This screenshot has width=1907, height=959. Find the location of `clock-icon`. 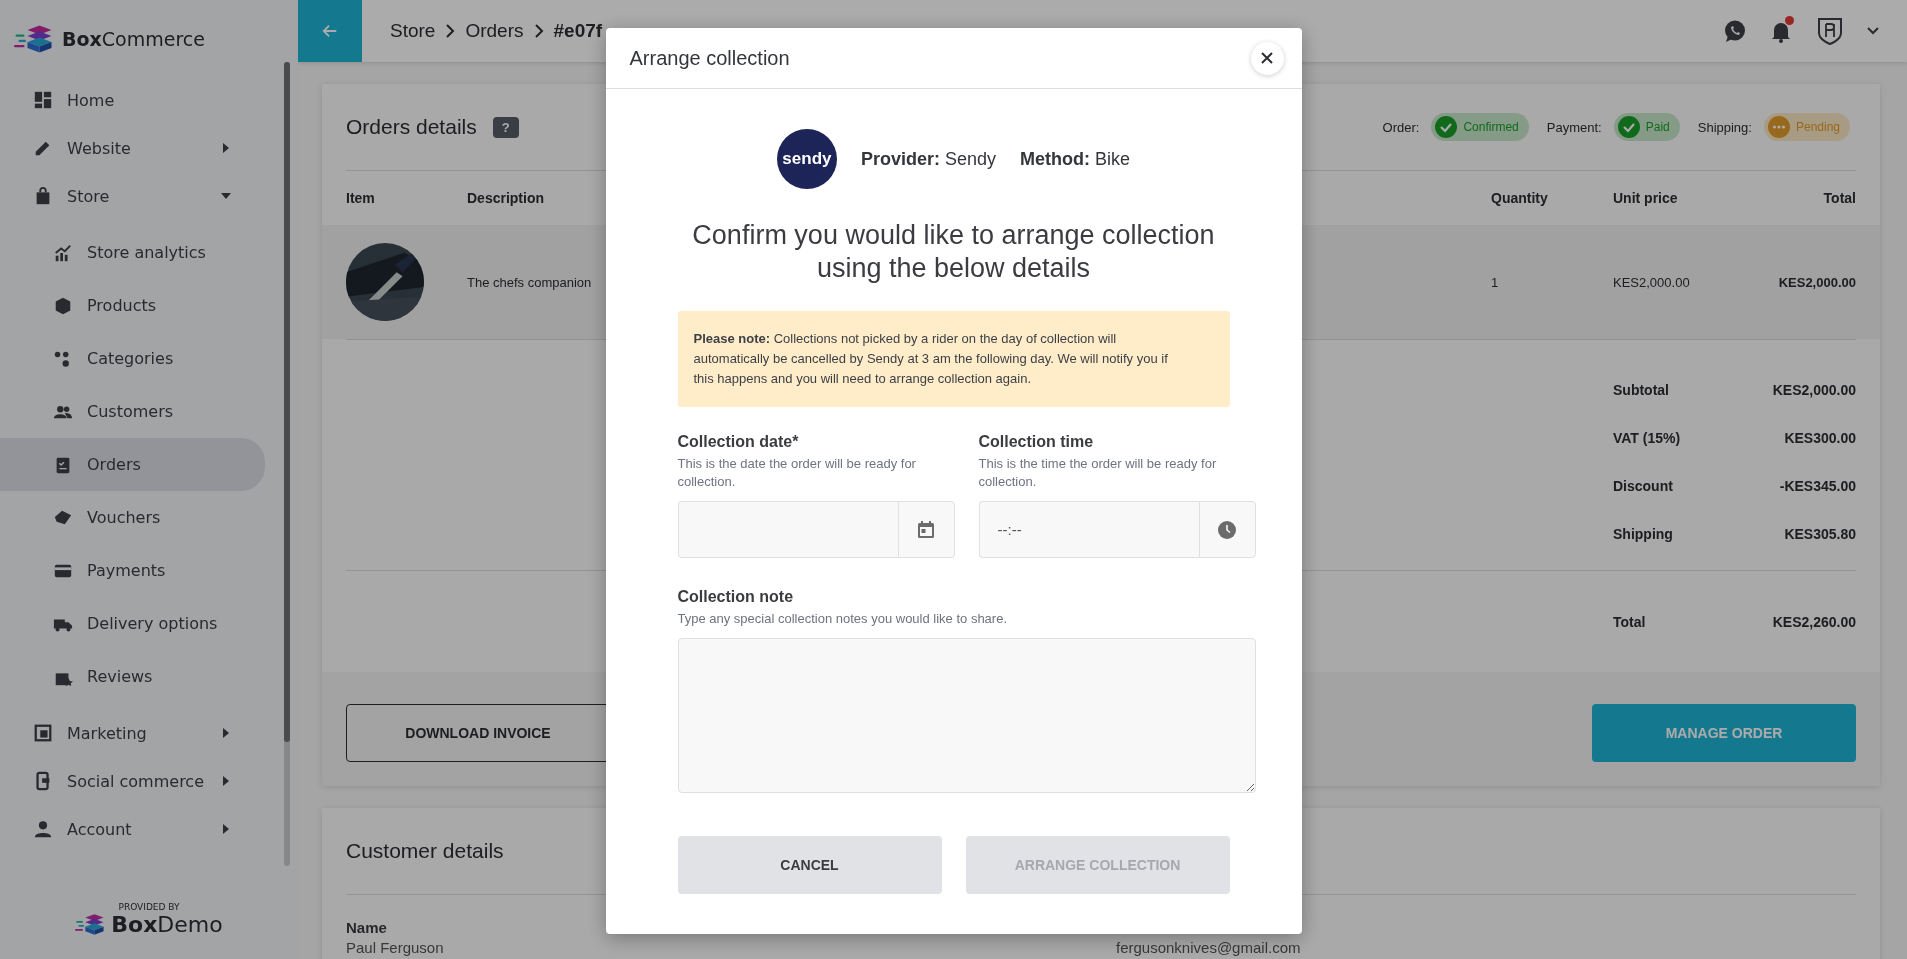

clock-icon is located at coordinates (1227, 529).